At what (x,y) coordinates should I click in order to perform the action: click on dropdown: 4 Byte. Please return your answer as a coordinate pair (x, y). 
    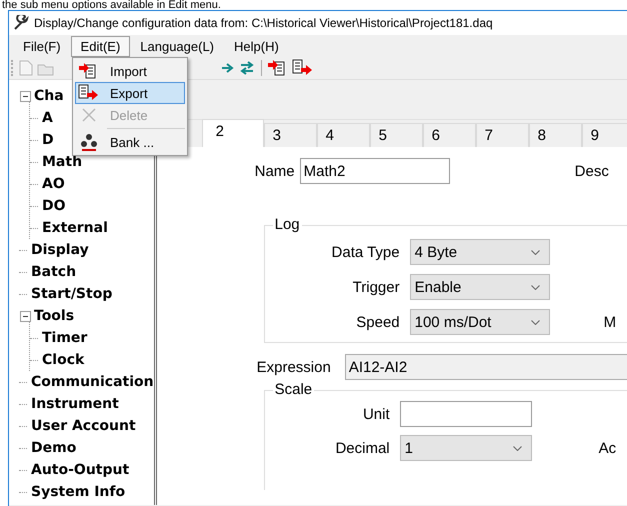
    Looking at the image, I should click on (480, 252).